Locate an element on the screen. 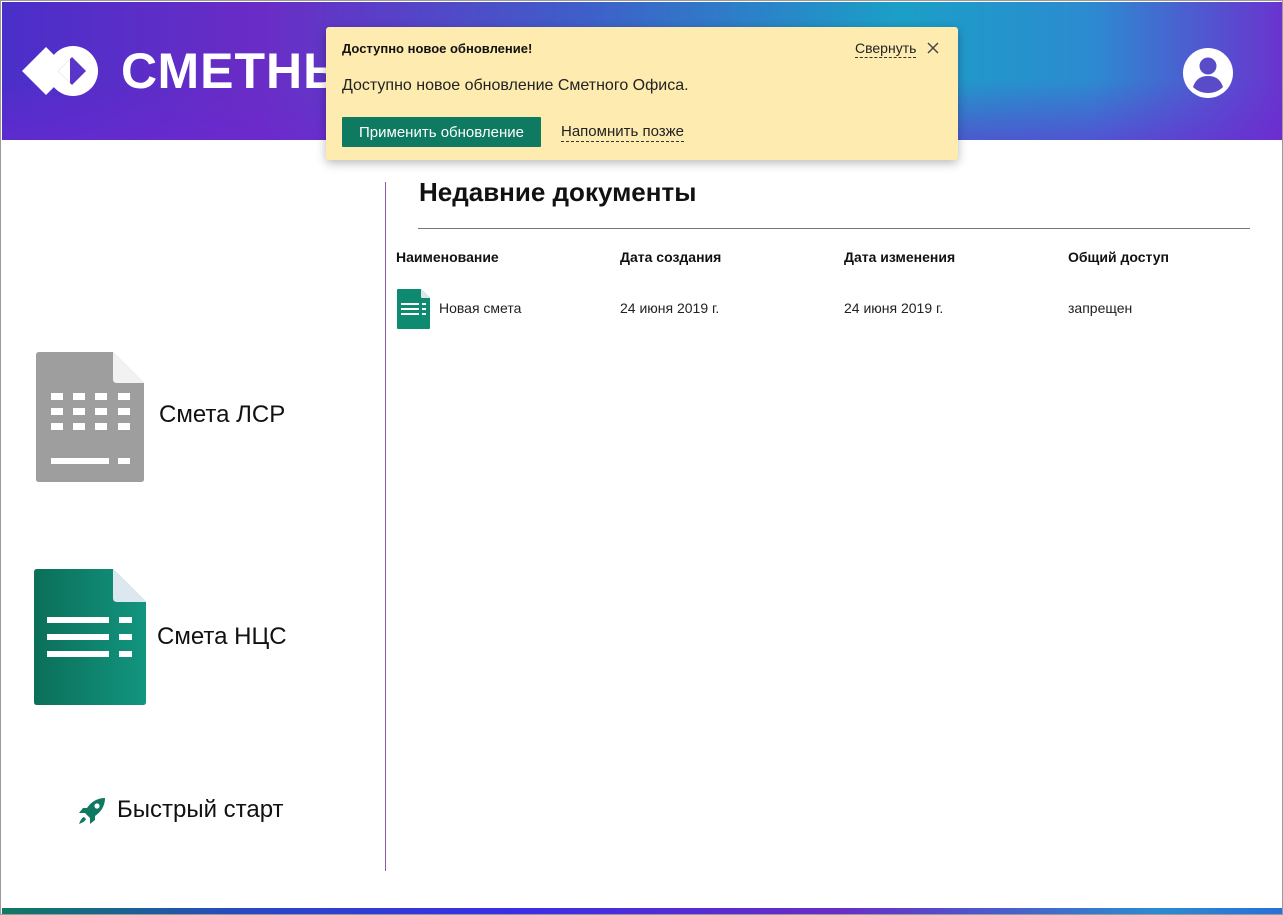 The width and height of the screenshot is (1283, 915). title-divider is located at coordinates (834, 228).